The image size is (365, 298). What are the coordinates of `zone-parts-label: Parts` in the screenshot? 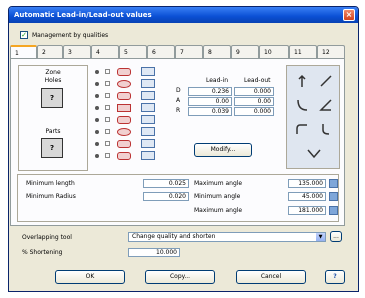 It's located at (53, 131).